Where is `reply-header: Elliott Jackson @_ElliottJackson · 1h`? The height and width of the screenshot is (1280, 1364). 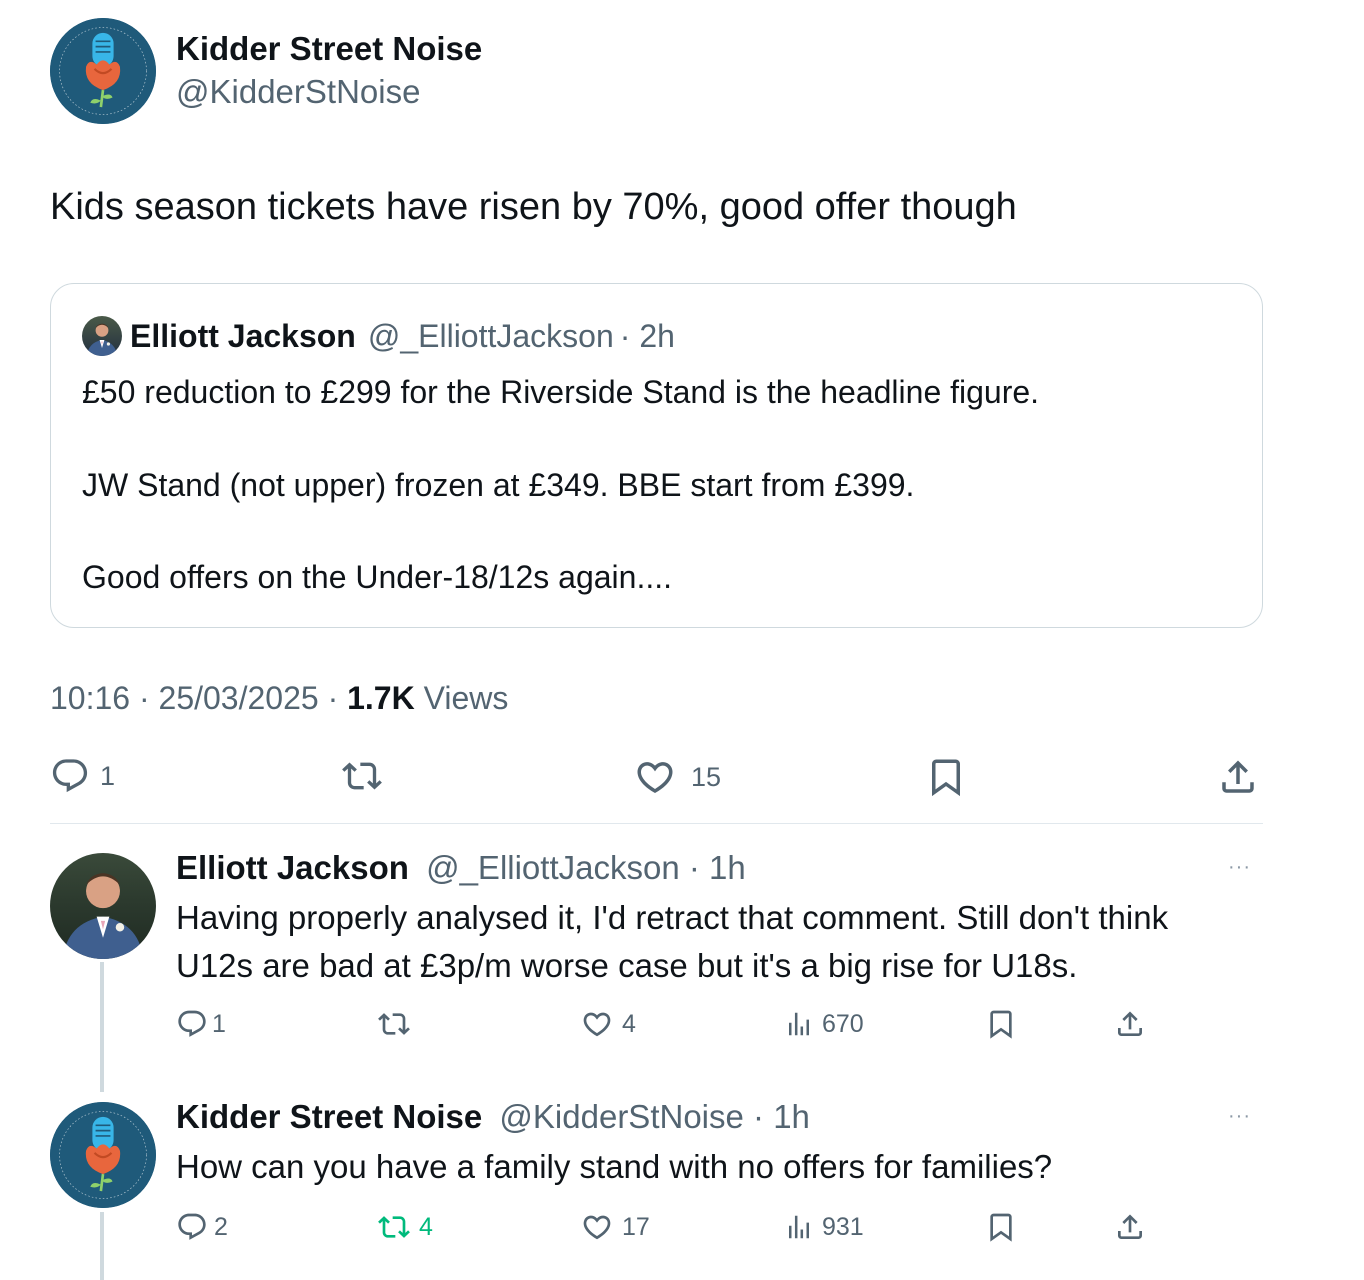
reply-header: Elliott Jackson @_ElliottJackson · 1h is located at coordinates (461, 868).